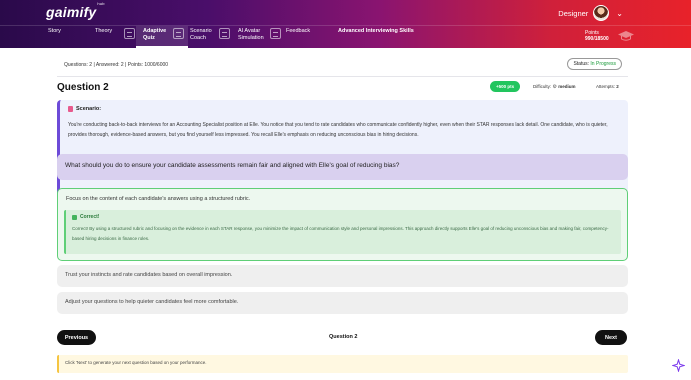  Describe the element at coordinates (573, 13) in the screenshot. I see `user-name: Designer` at that location.